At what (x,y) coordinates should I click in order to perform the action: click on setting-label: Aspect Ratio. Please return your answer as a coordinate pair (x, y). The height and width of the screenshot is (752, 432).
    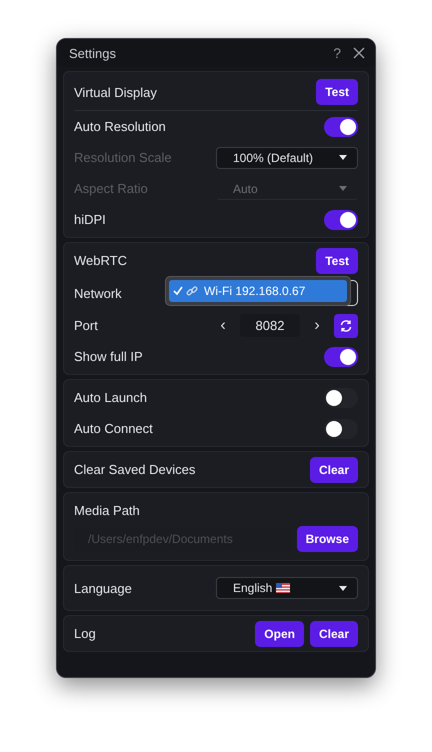
    Looking at the image, I should click on (111, 188).